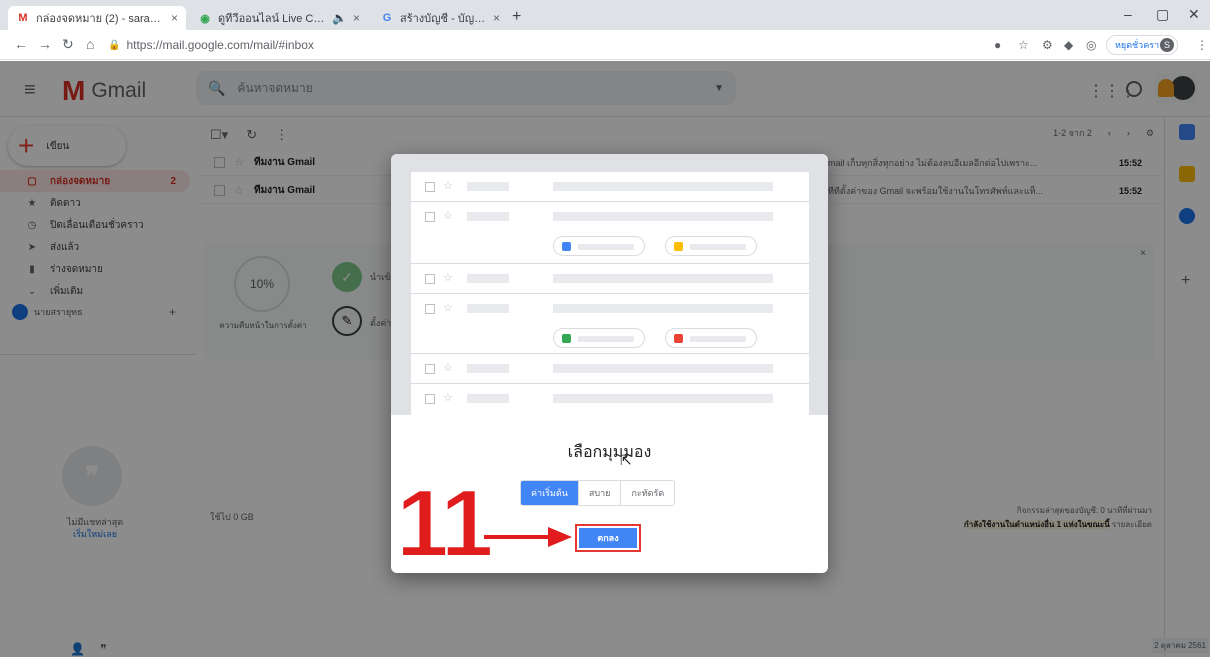  I want to click on lock-icon: 🔒, so click(114, 45).